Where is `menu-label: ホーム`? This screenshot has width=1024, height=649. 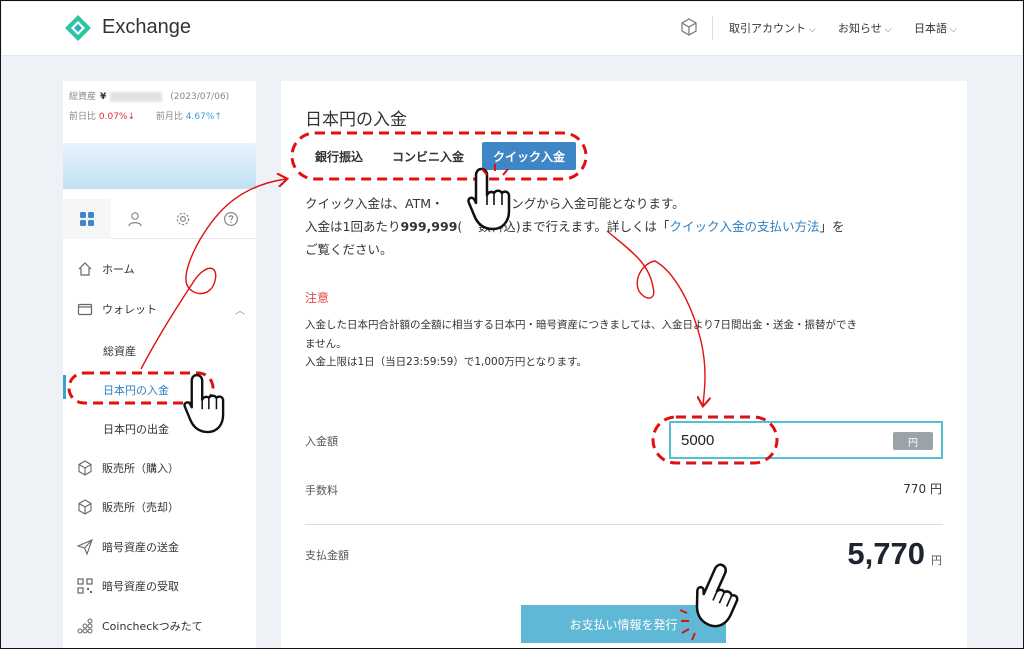 menu-label: ホーム is located at coordinates (118, 269).